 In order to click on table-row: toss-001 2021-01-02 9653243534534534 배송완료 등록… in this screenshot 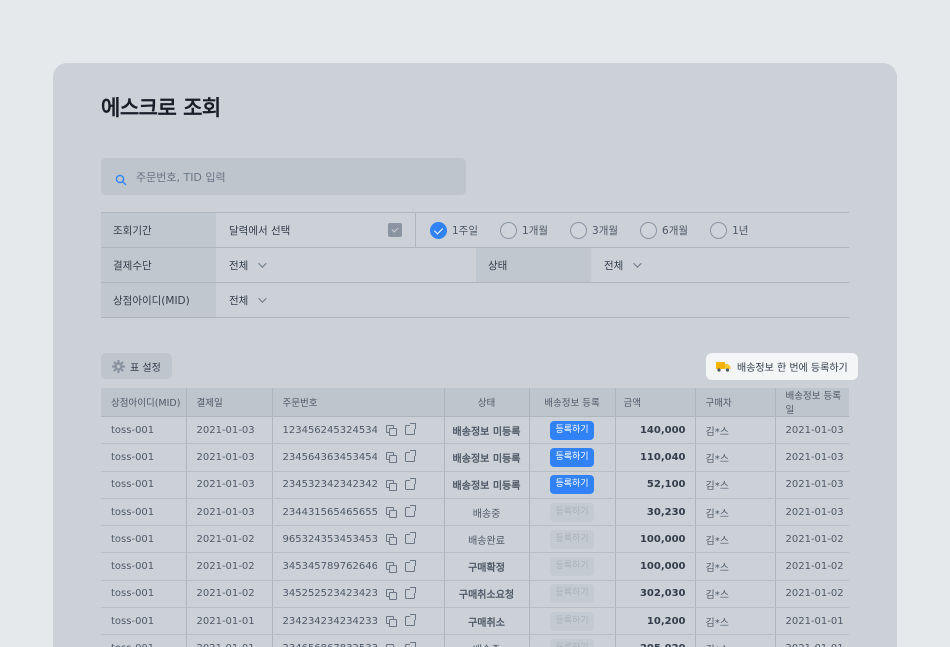, I will do `click(475, 539)`.